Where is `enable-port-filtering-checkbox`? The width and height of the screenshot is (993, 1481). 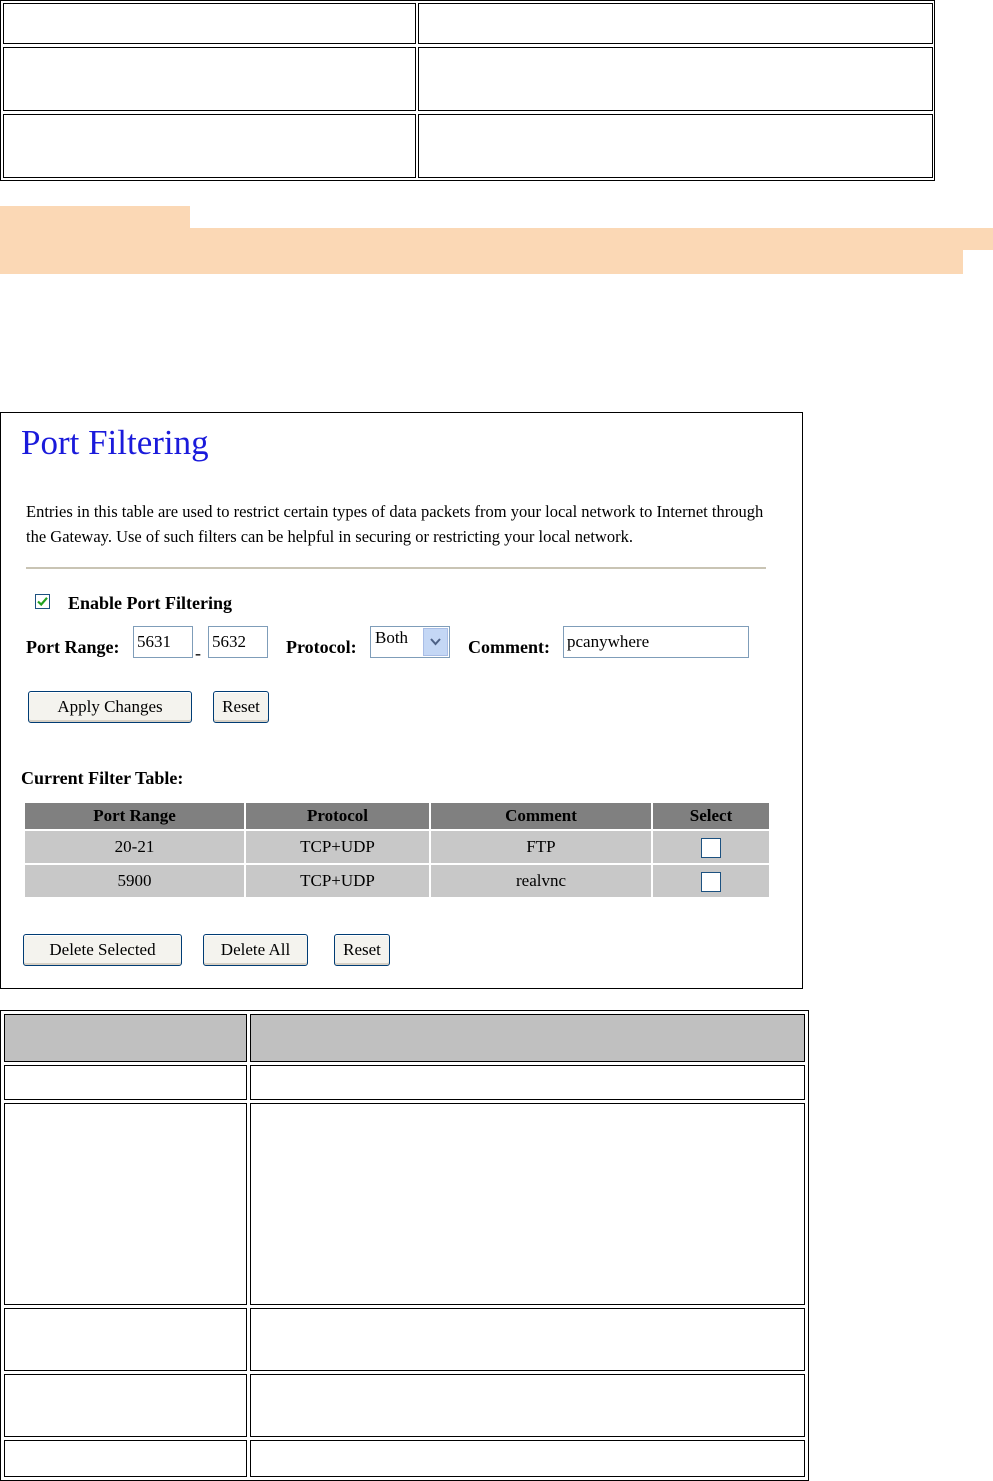
enable-port-filtering-checkbox is located at coordinates (42, 601).